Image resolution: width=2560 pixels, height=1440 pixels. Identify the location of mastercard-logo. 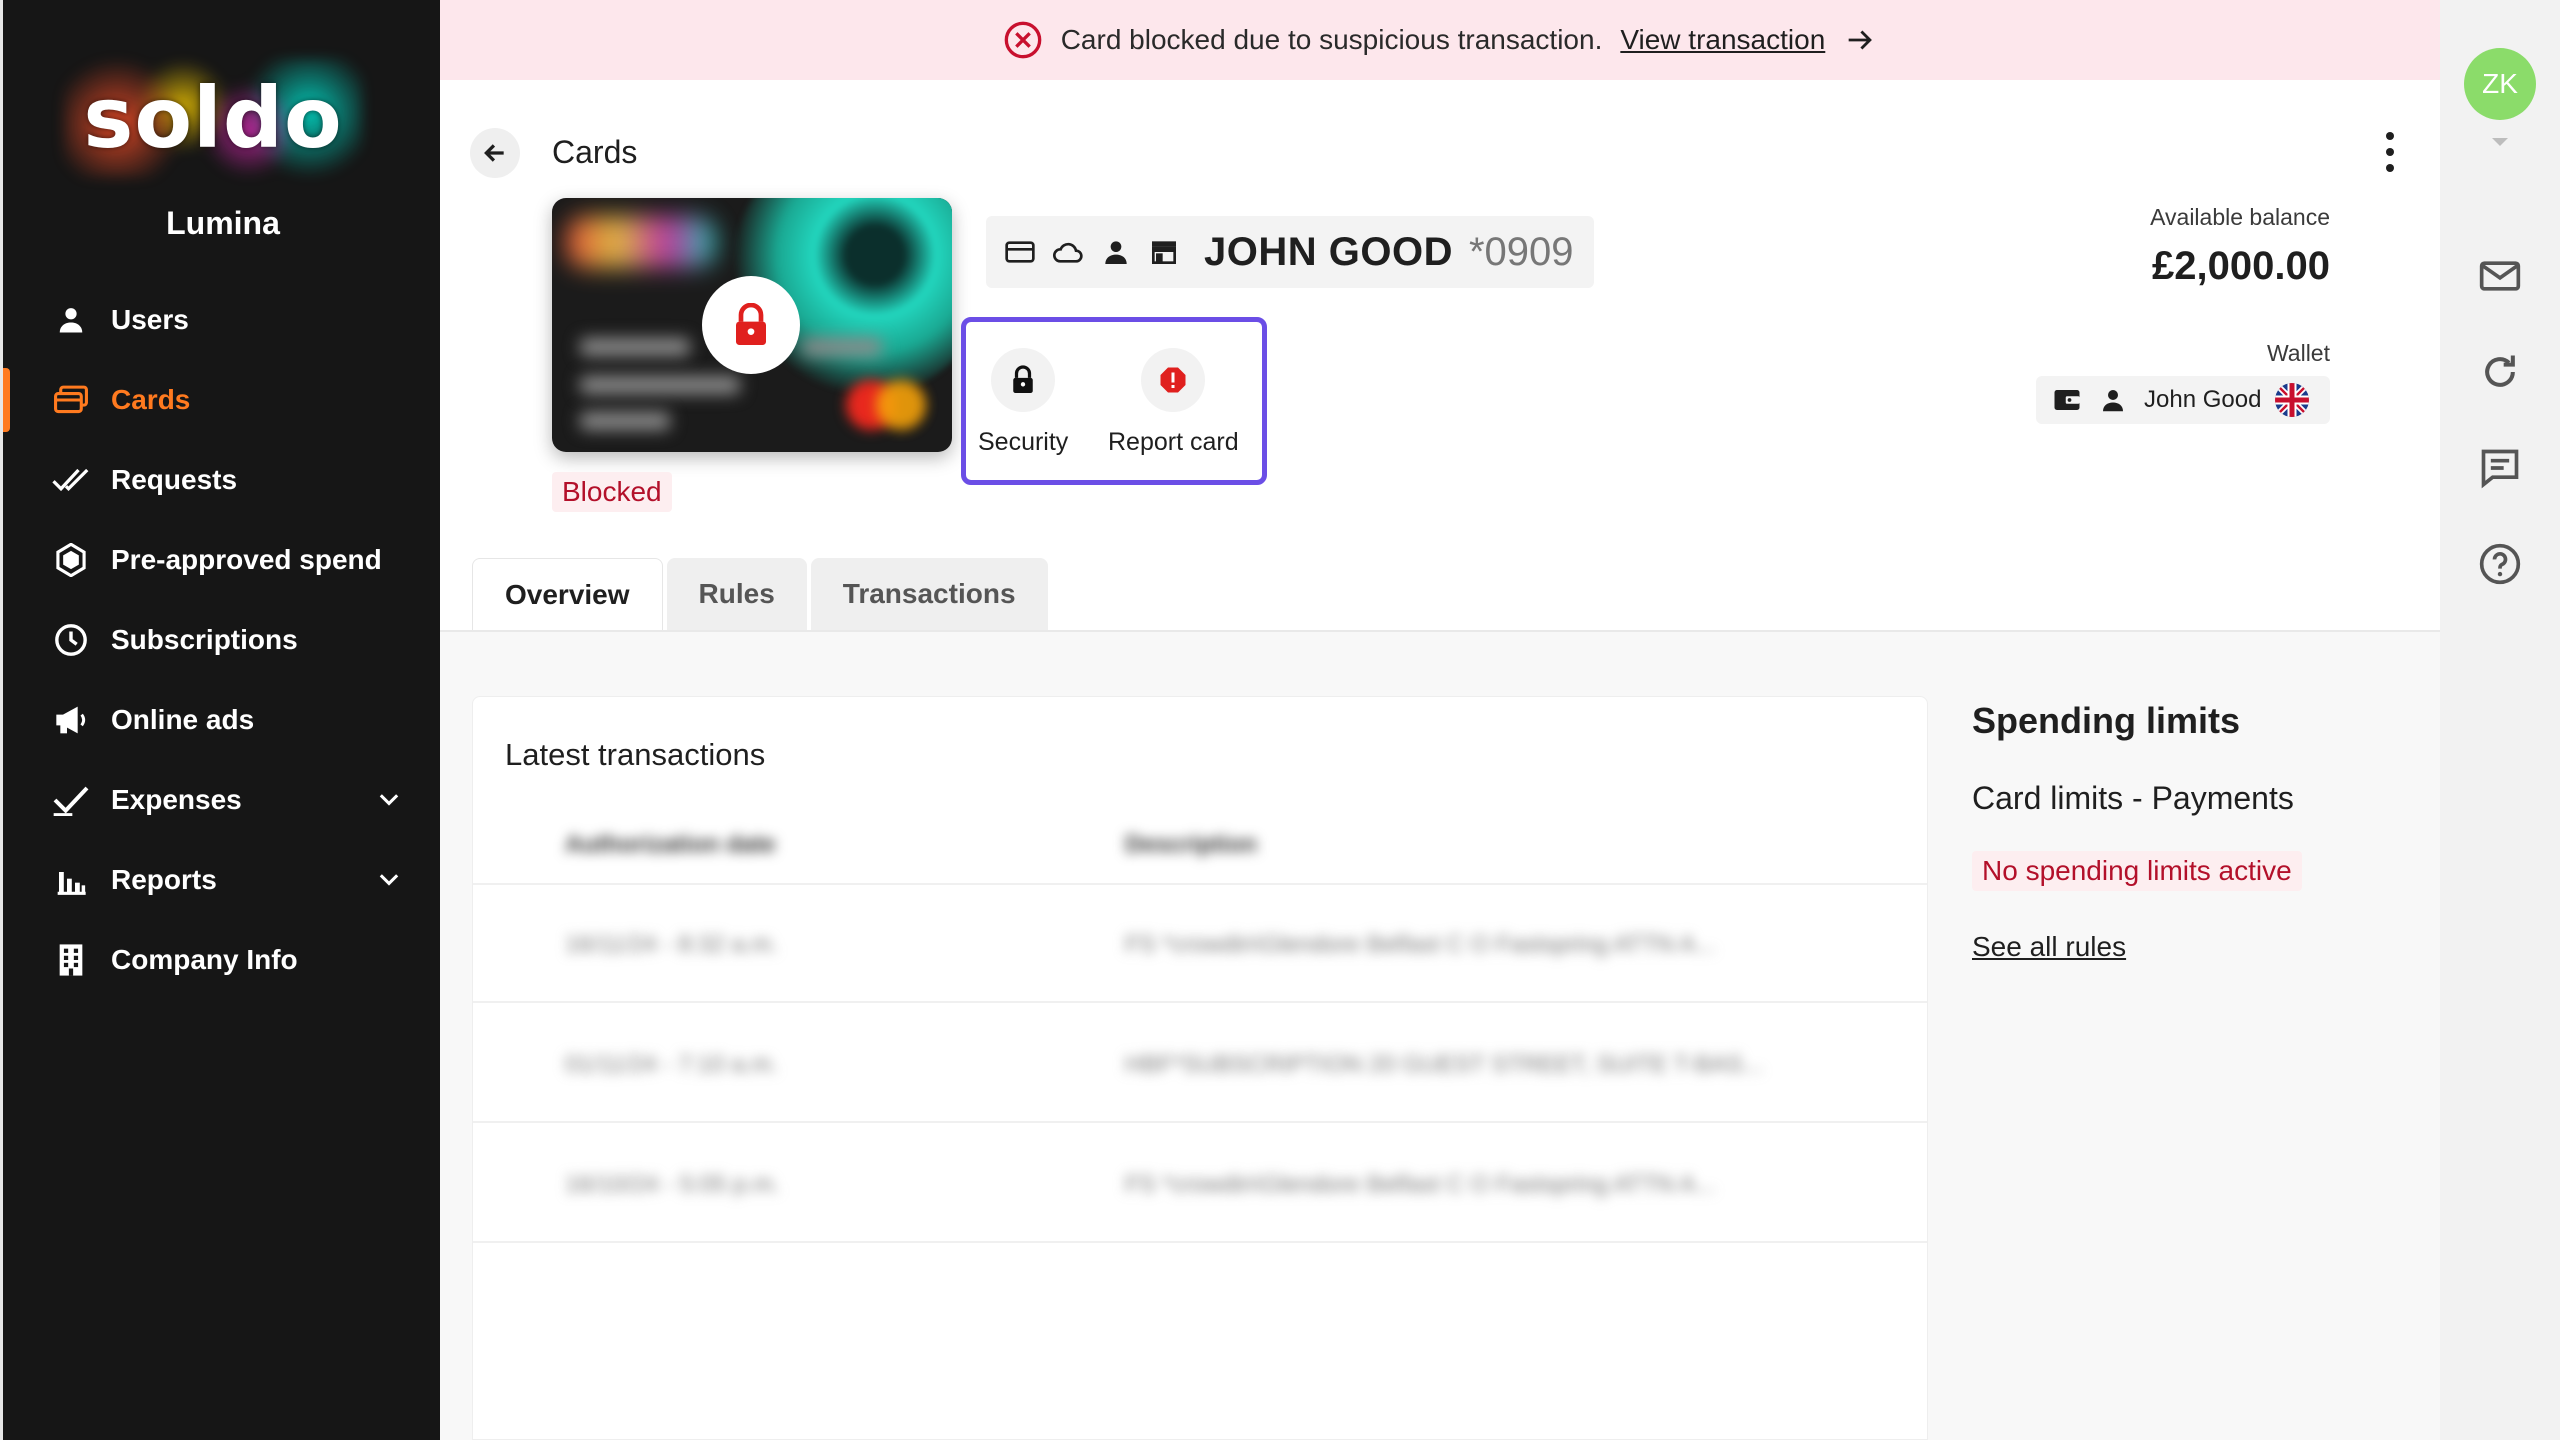
(886, 405).